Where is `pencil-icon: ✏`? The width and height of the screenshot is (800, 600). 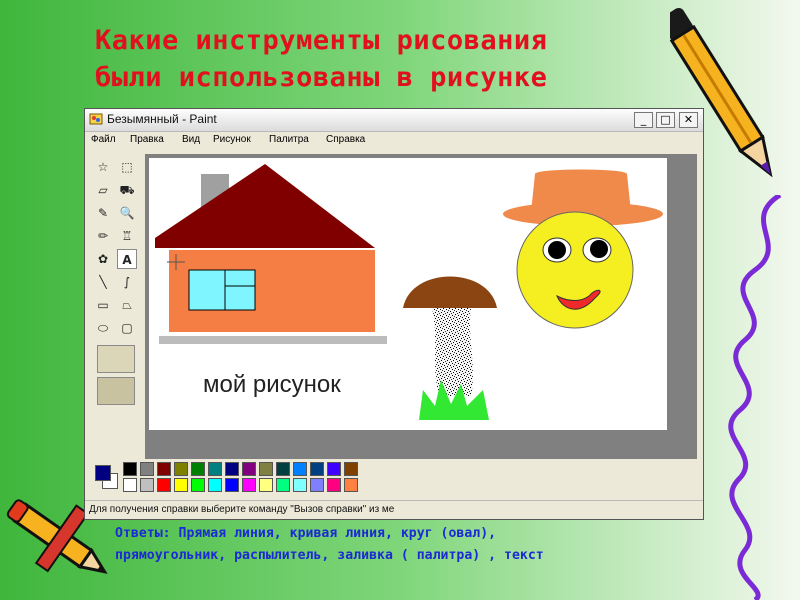 pencil-icon: ✏ is located at coordinates (103, 236).